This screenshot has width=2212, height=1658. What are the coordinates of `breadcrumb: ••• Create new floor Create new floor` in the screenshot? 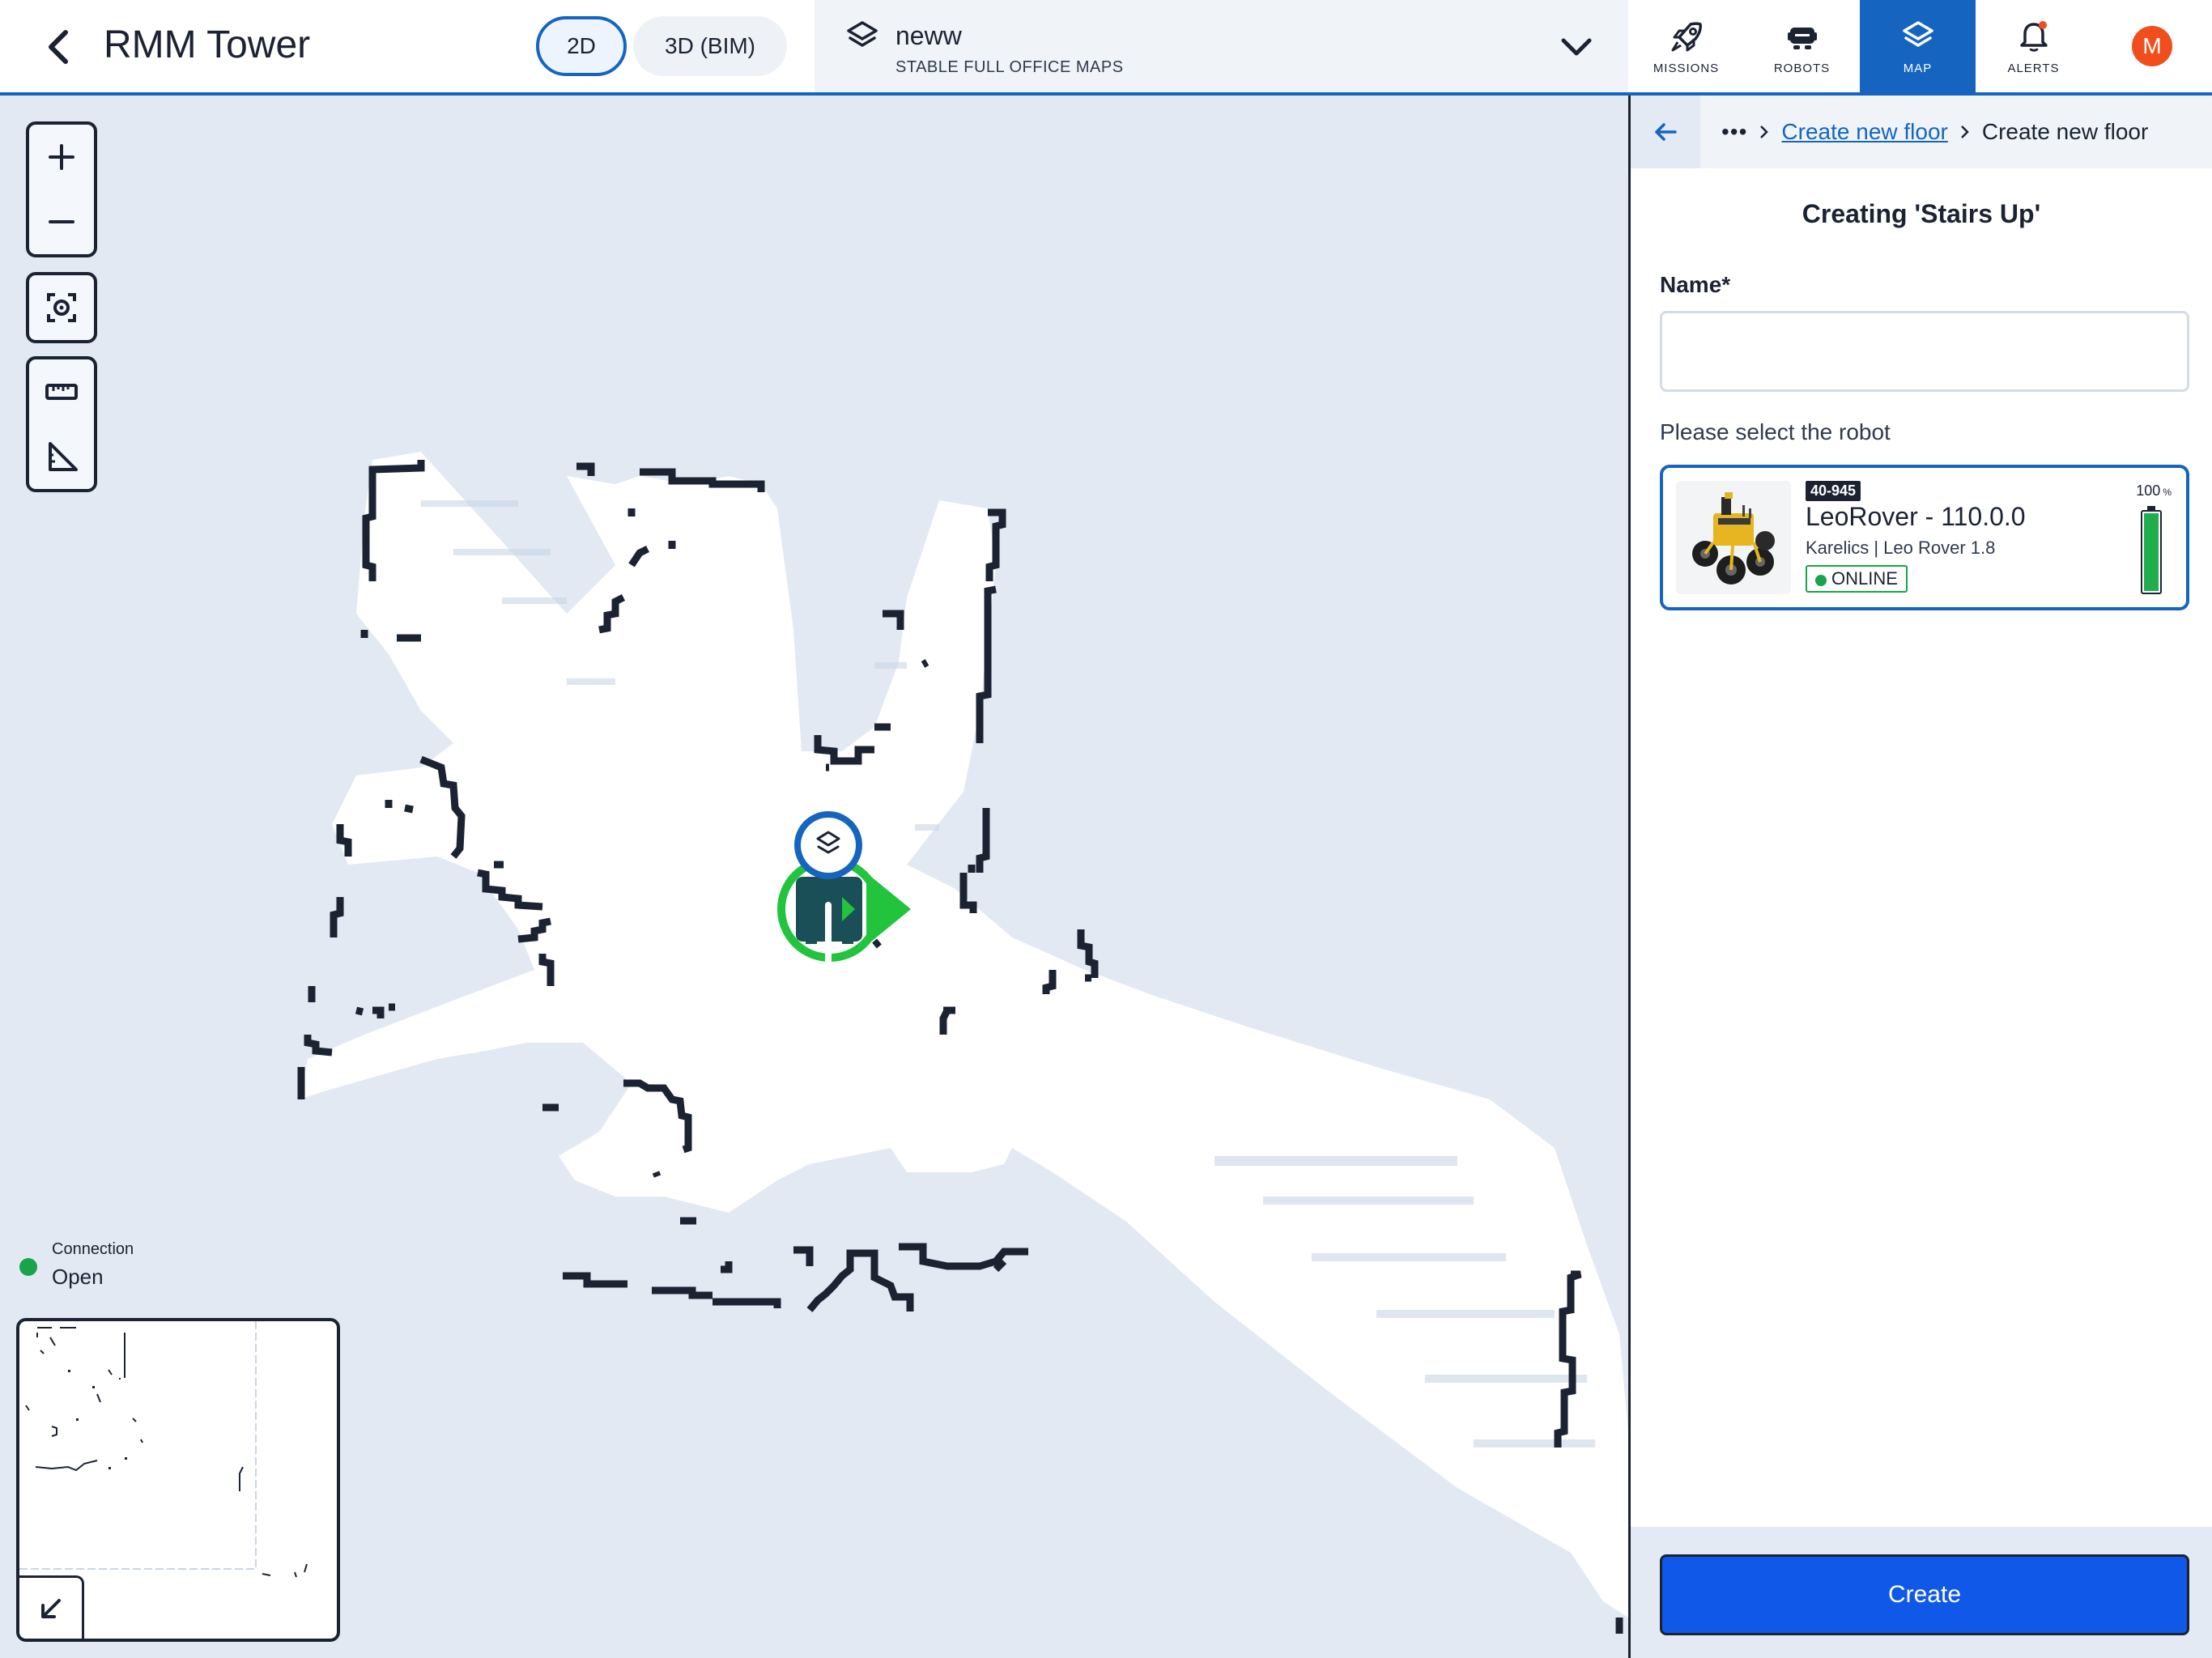 It's located at (1922, 132).